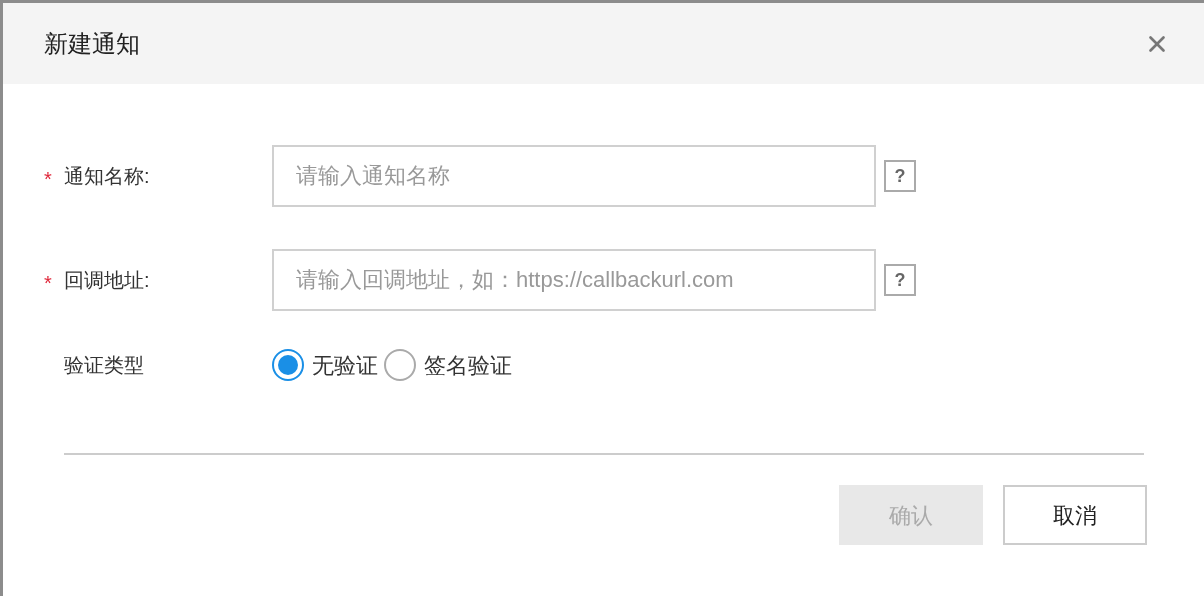  I want to click on cancel-button: 取消, so click(1075, 515).